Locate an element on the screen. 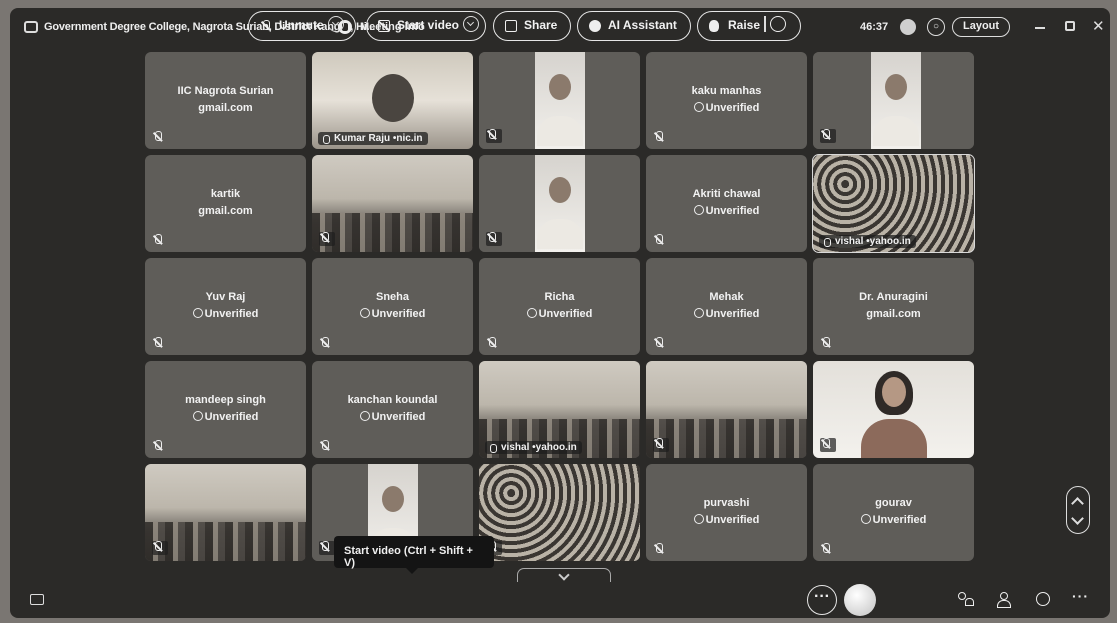 The height and width of the screenshot is (623, 1117). share-screen-icon is located at coordinates (511, 26).